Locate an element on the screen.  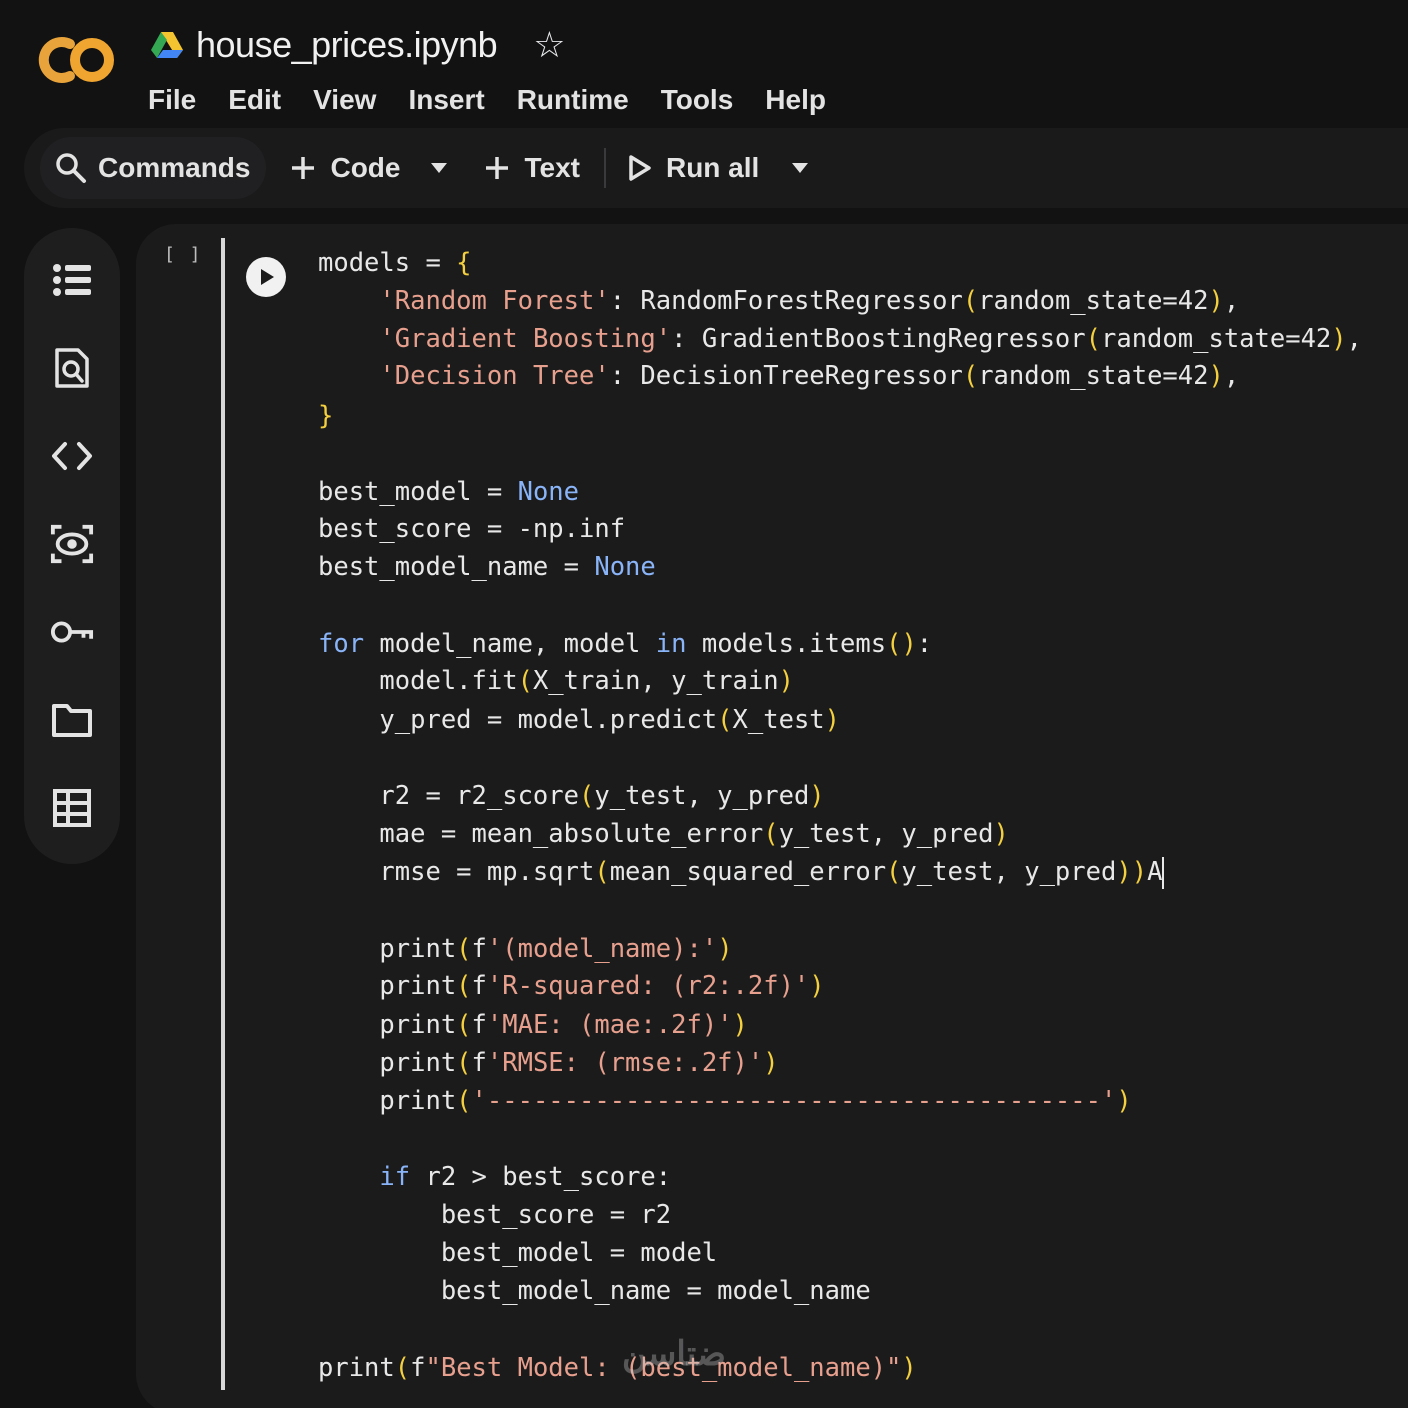
variables-icon is located at coordinates (72, 544).